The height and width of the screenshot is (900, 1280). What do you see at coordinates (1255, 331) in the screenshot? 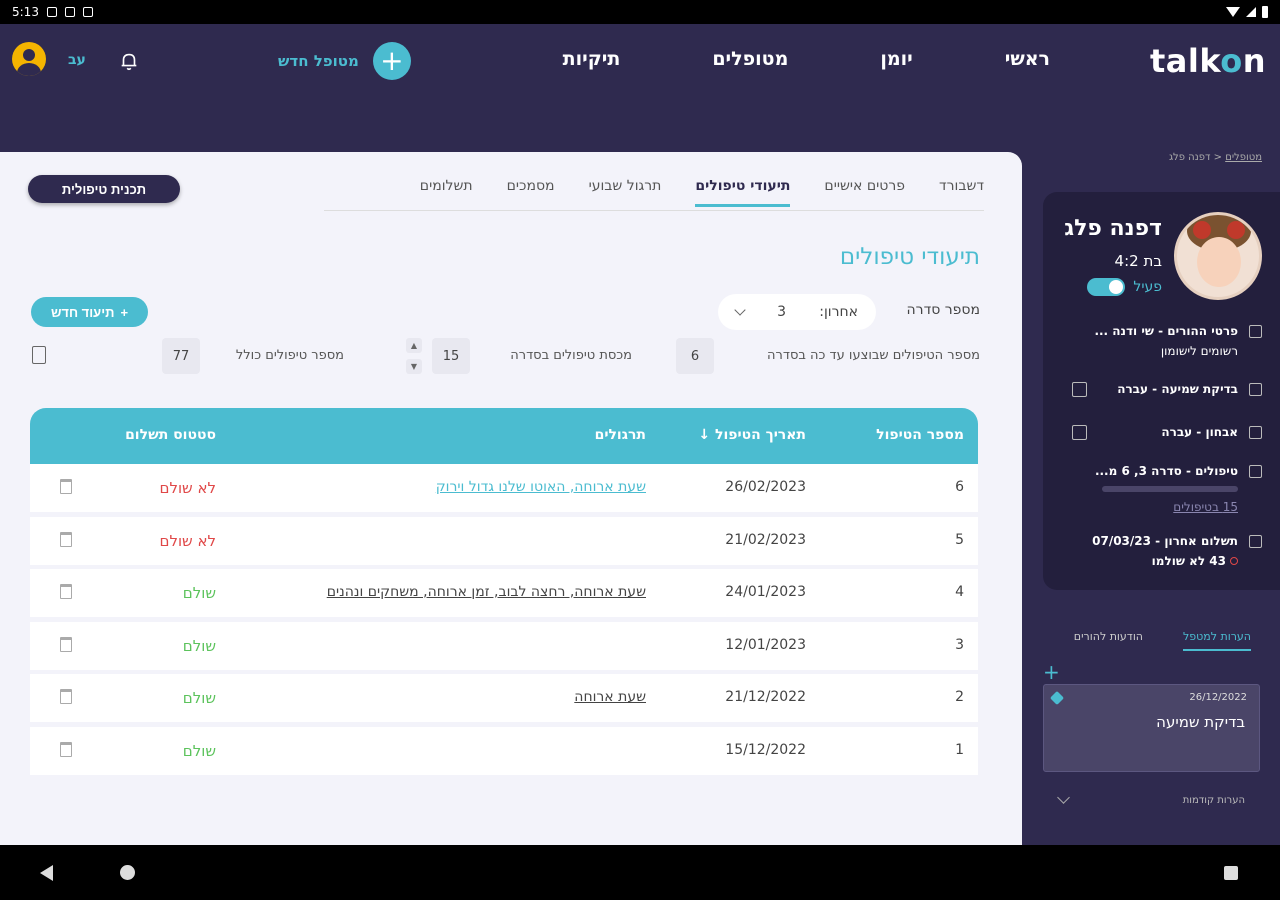
I see `parents-icon` at bounding box center [1255, 331].